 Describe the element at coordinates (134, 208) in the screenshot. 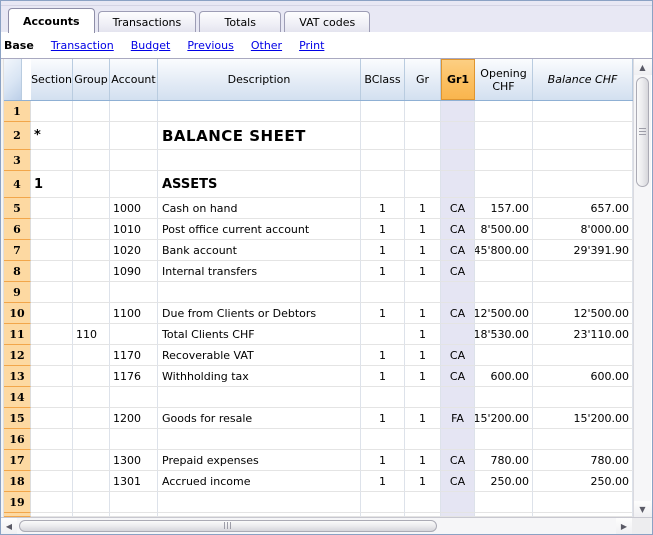

I see `cell-account: 1000` at that location.